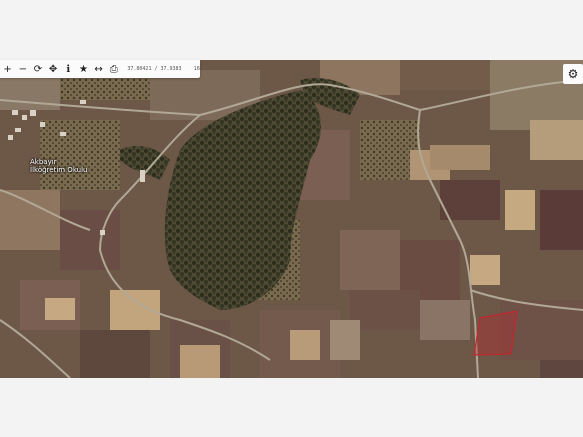 The width and height of the screenshot is (583, 437). What do you see at coordinates (83, 69) in the screenshot?
I see `star-icon: ★` at bounding box center [83, 69].